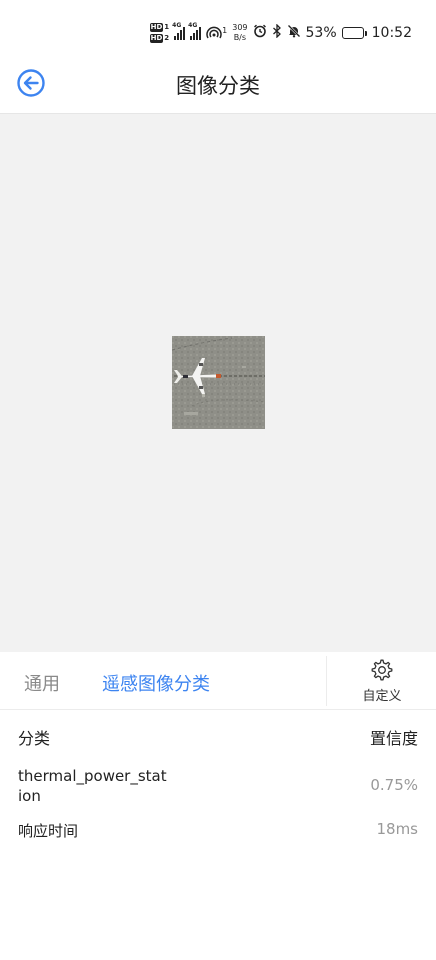  What do you see at coordinates (34, 738) in the screenshot?
I see `class-column-header: 分类` at bounding box center [34, 738].